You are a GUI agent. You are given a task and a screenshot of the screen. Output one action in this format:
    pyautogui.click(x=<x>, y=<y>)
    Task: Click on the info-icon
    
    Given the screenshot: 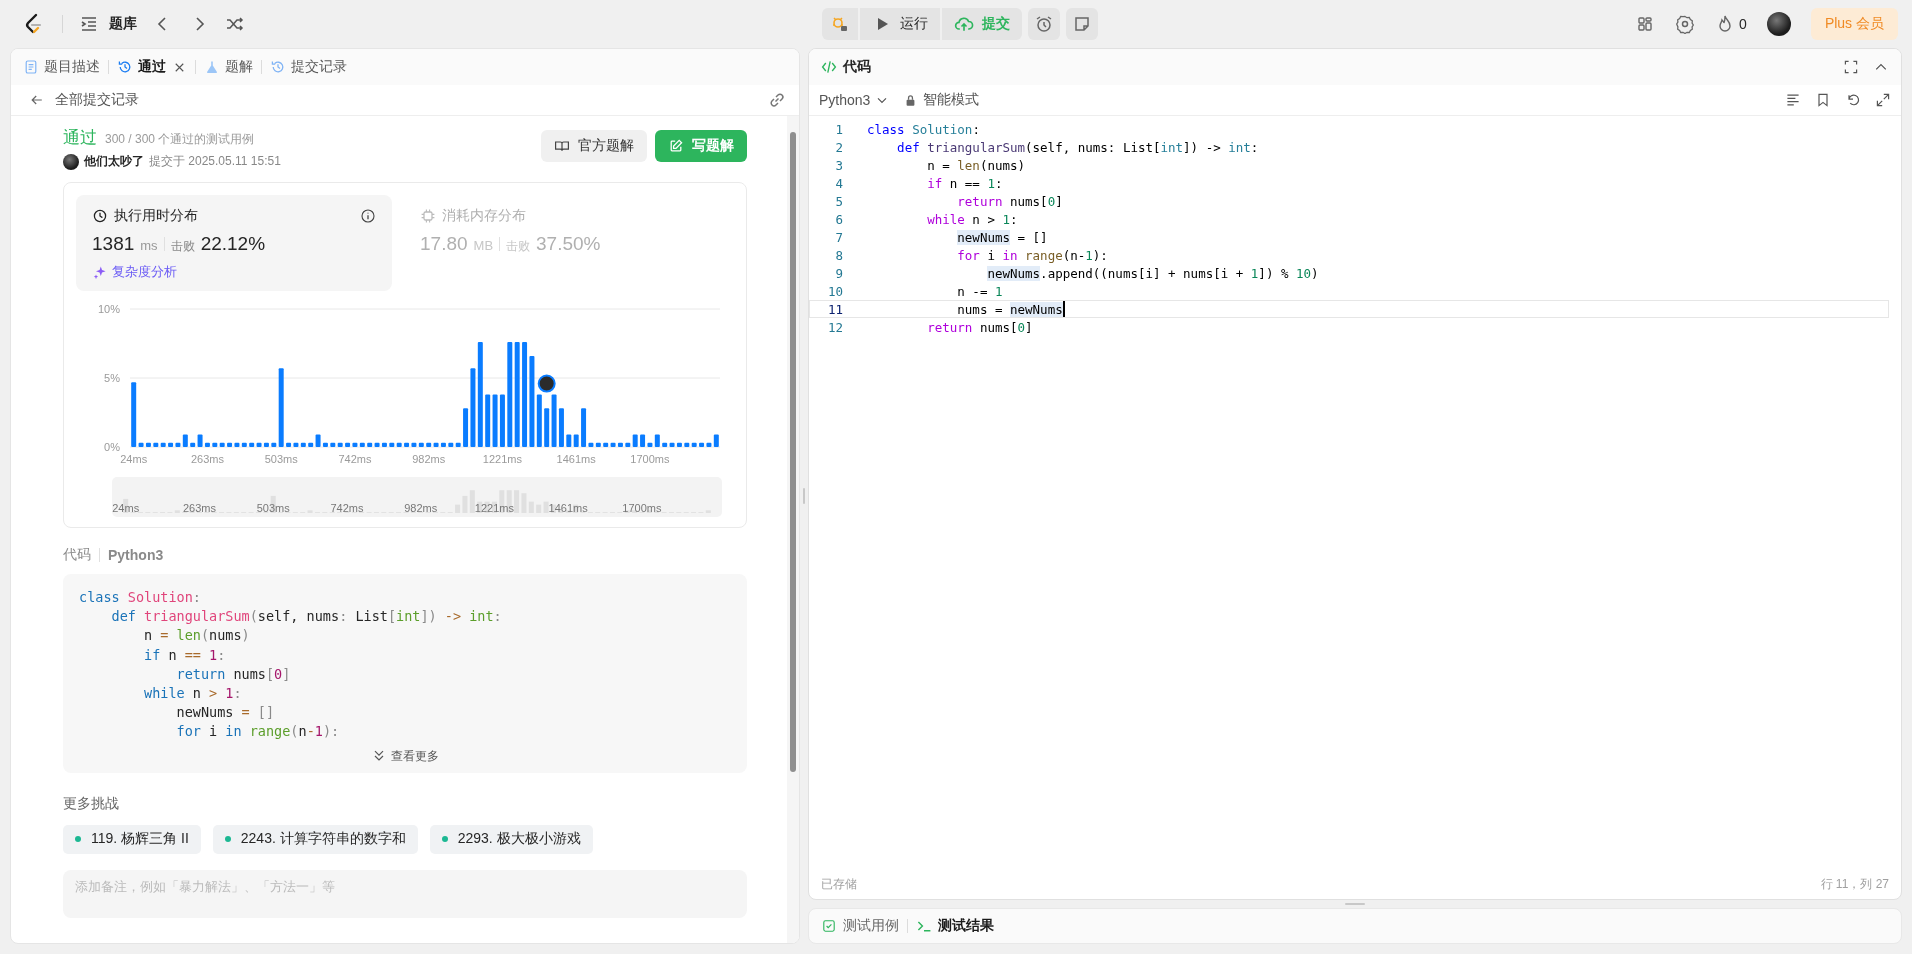 What is the action you would take?
    pyautogui.click(x=368, y=216)
    